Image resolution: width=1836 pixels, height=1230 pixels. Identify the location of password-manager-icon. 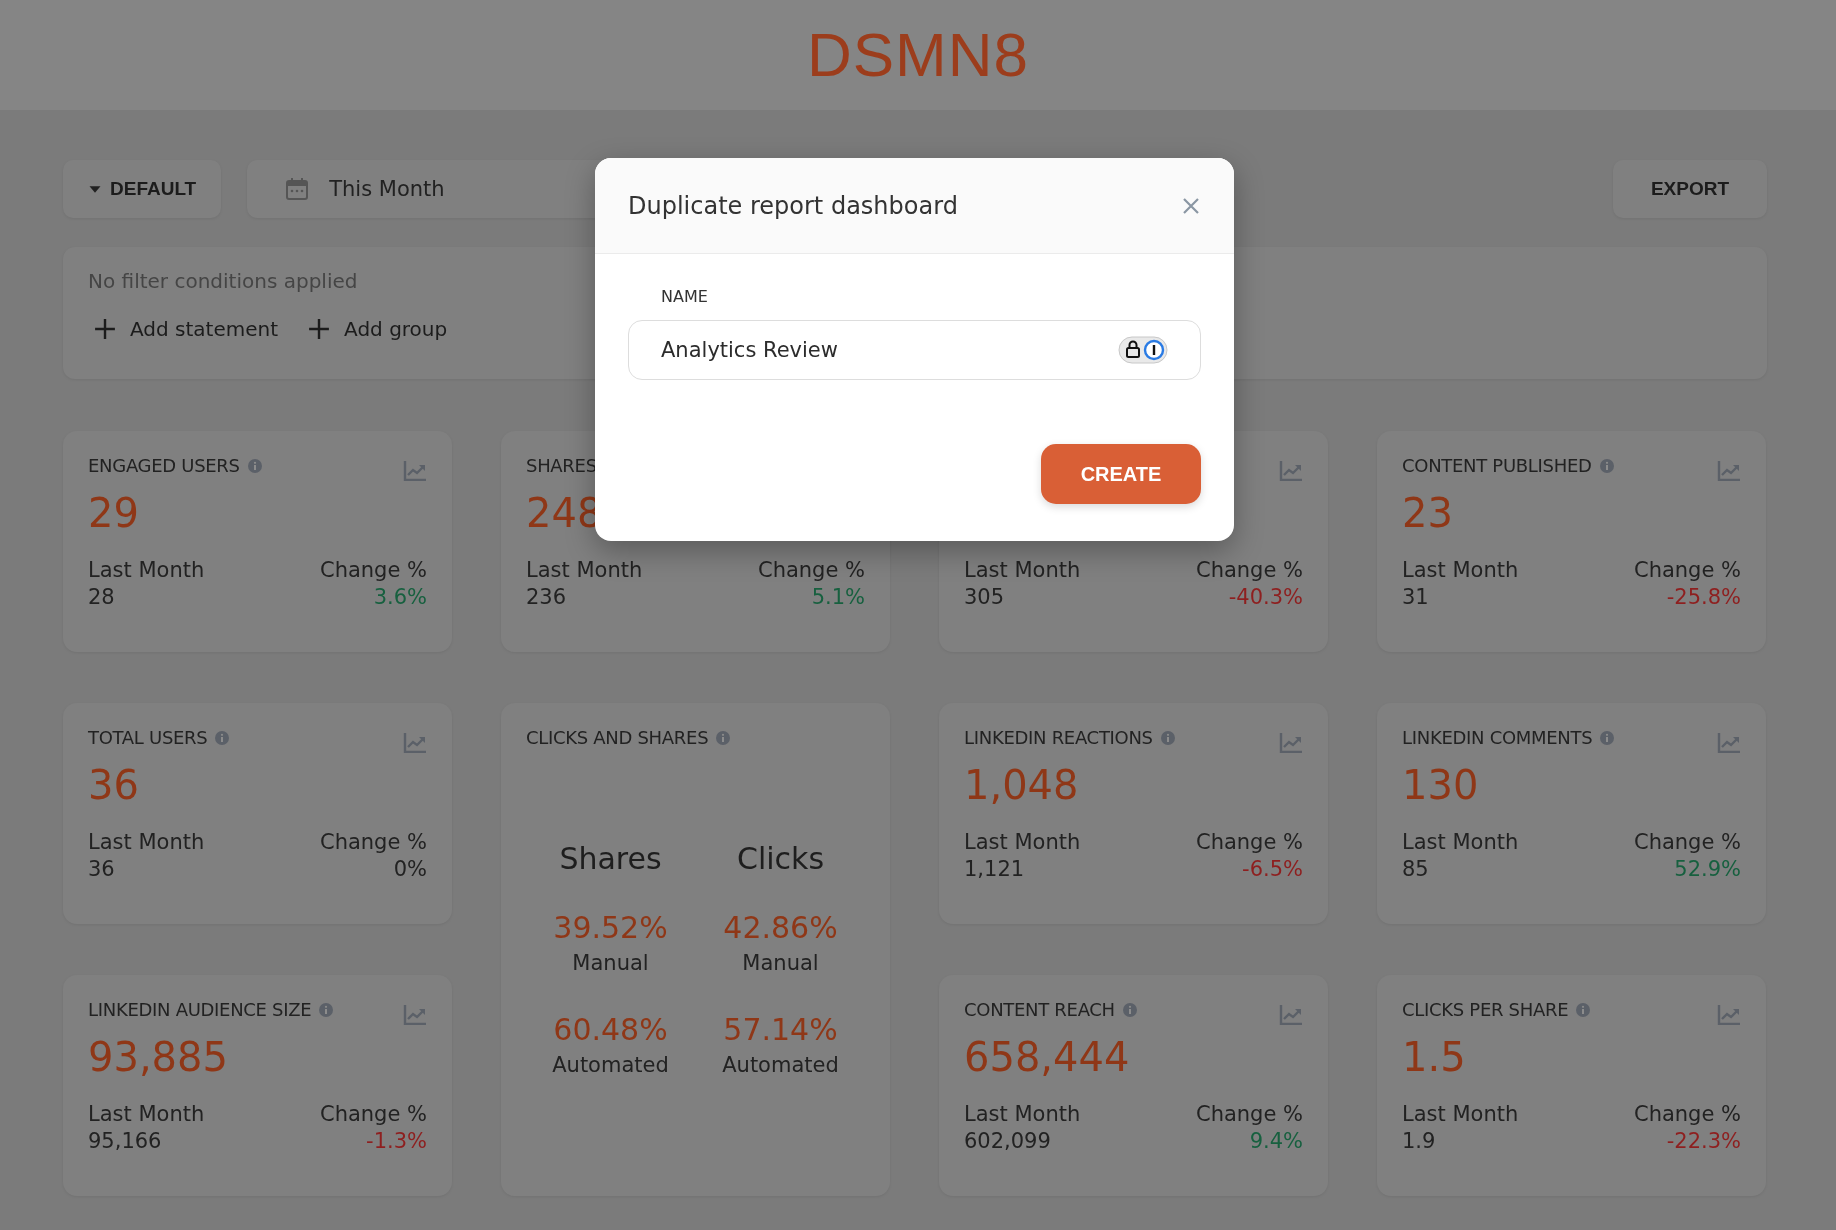
(1143, 350).